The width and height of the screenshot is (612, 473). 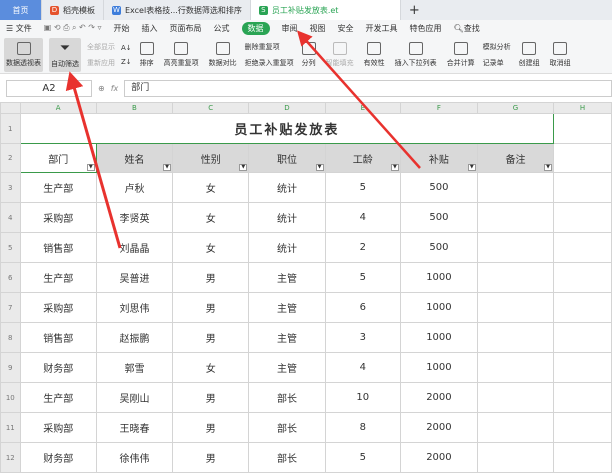 What do you see at coordinates (126, 48) in the screenshot?
I see `sort-asc-icon: A↓` at bounding box center [126, 48].